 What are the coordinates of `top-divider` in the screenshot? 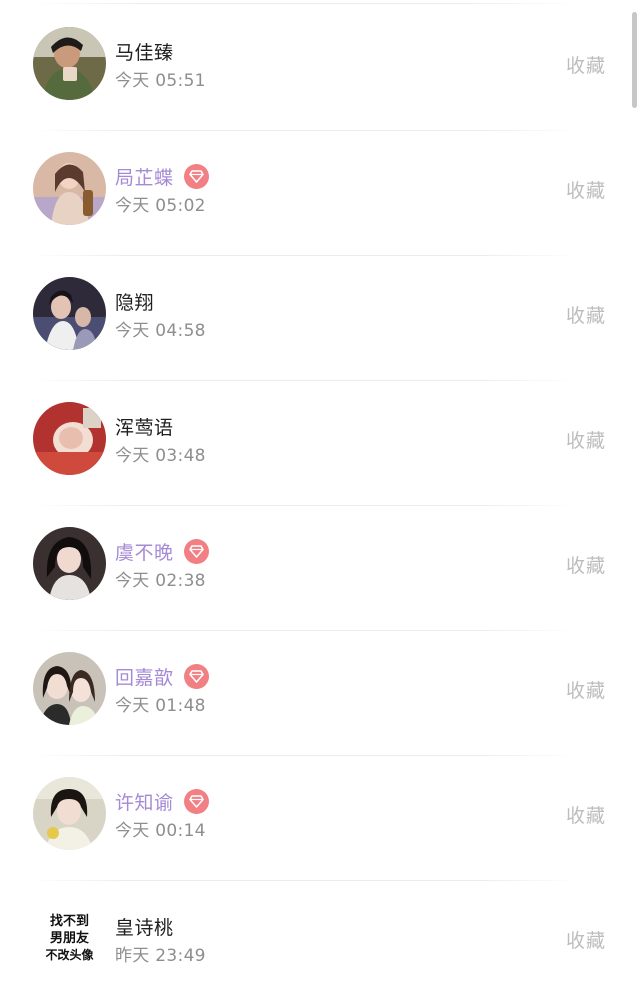 It's located at (305, 3).